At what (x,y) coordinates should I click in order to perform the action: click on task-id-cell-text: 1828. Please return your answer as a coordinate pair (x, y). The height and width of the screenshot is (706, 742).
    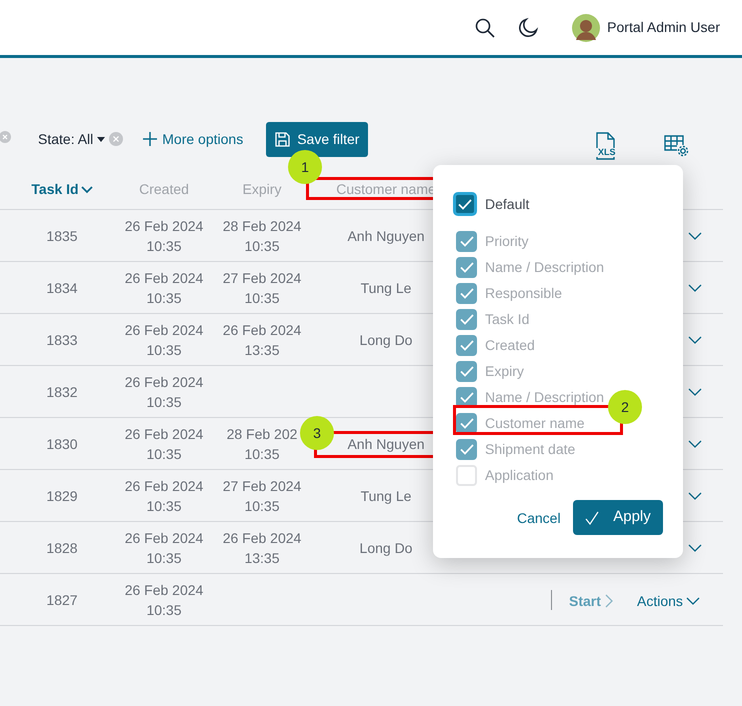
    Looking at the image, I should click on (62, 548).